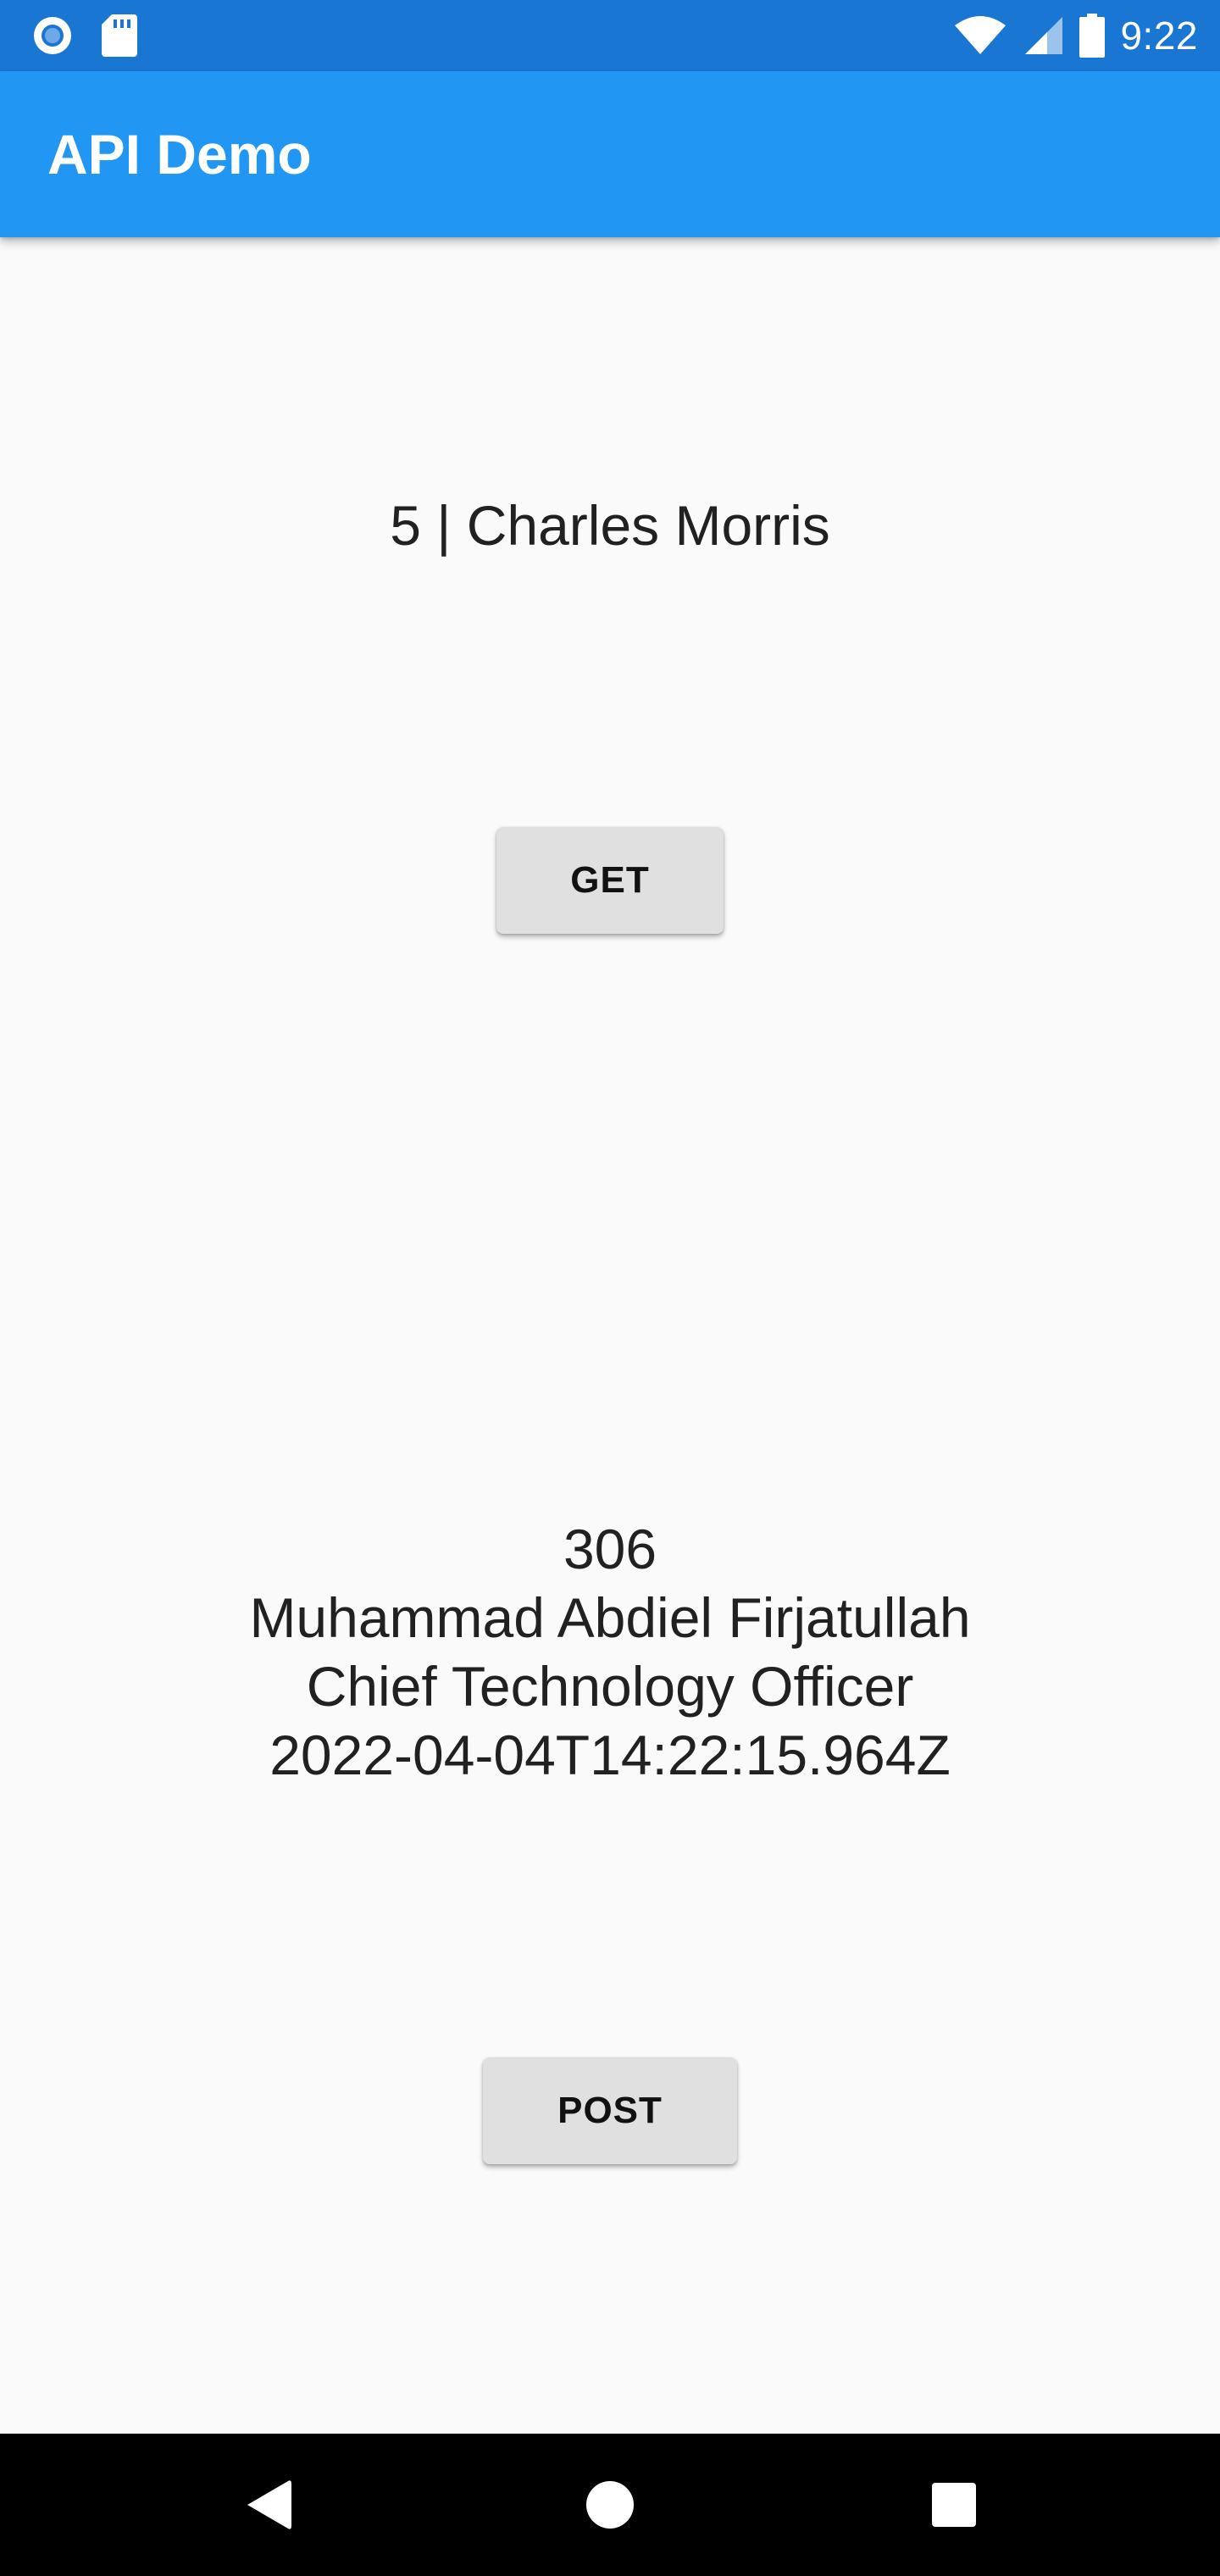 The image size is (1220, 2576). I want to click on get-result-text: 5 | Charles Morris, so click(610, 525).